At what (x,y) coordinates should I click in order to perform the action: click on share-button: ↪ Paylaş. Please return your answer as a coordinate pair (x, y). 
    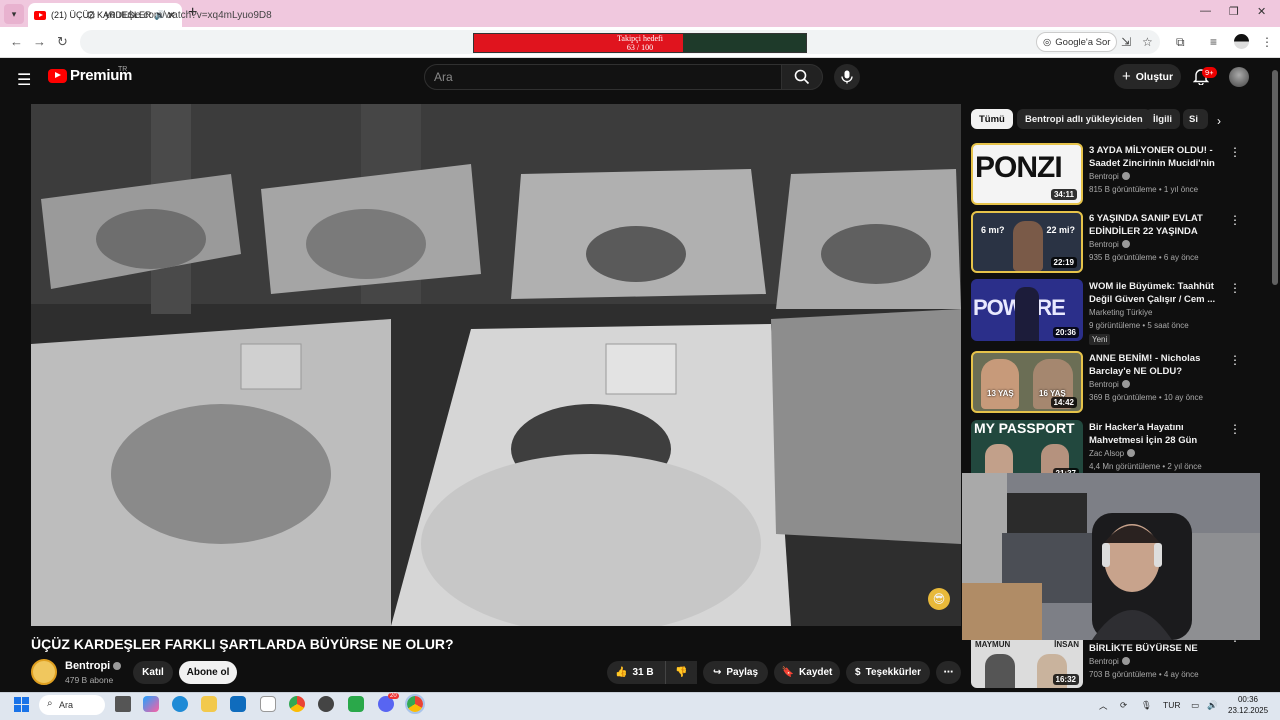
    Looking at the image, I should click on (735, 672).